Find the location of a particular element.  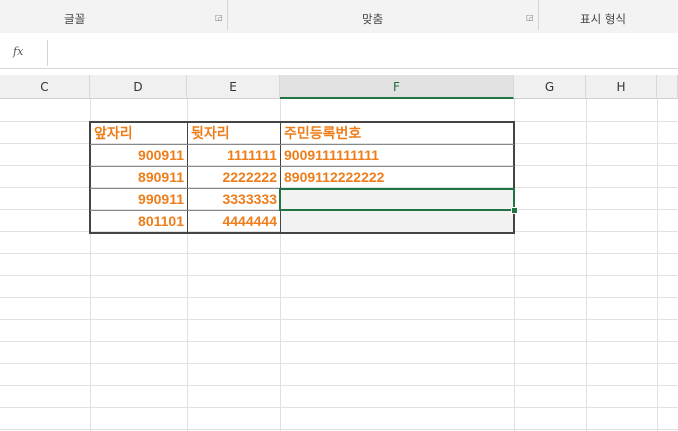

ribbon-group-number-format-label: 표시 형식 is located at coordinates (603, 19).